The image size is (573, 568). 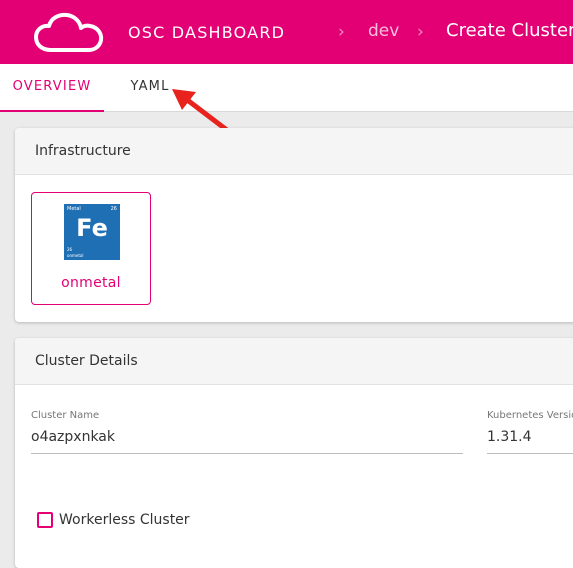 I want to click on kubernetes-version-select: 1.31.4, so click(x=530, y=440).